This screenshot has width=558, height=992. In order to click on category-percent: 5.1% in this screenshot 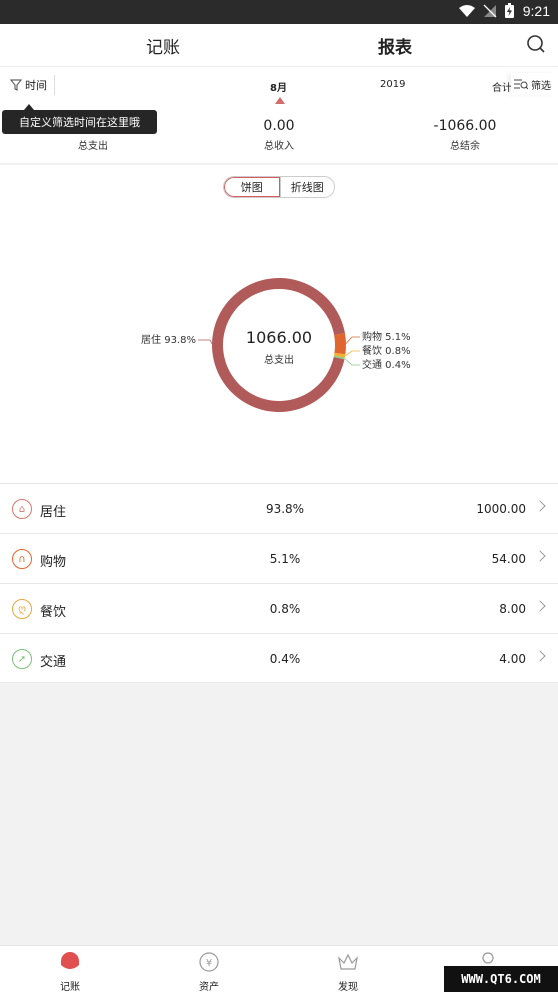, I will do `click(285, 559)`.